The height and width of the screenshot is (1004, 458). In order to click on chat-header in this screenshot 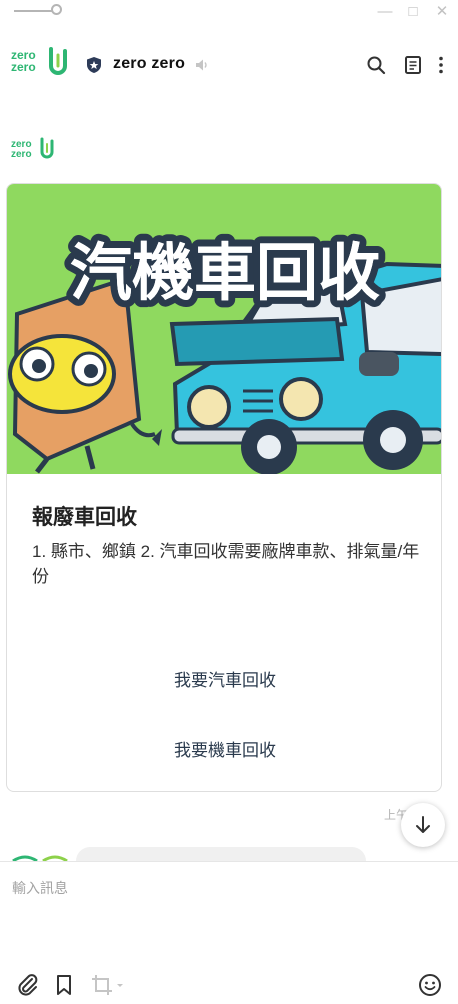, I will do `click(229, 66)`.